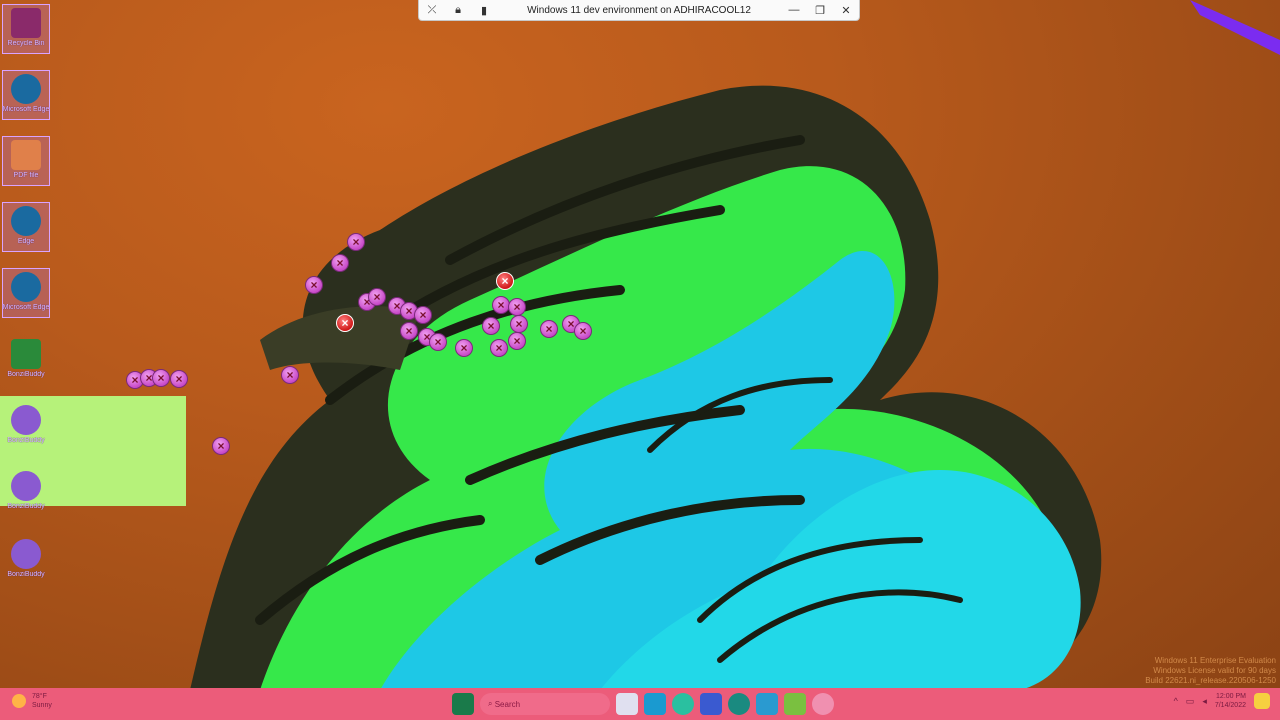 Image resolution: width=1280 pixels, height=720 pixels. Describe the element at coordinates (507, 704) in the screenshot. I see `search-placeholder: Search` at that location.